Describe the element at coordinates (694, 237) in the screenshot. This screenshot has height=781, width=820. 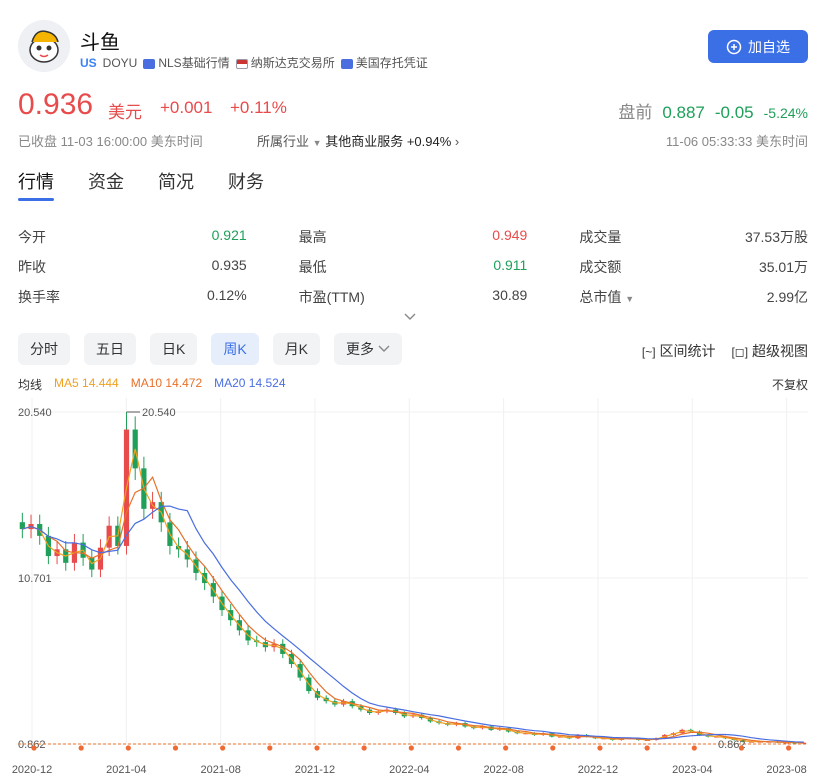
I see `stat-volume: 成交量 37.53万股` at that location.